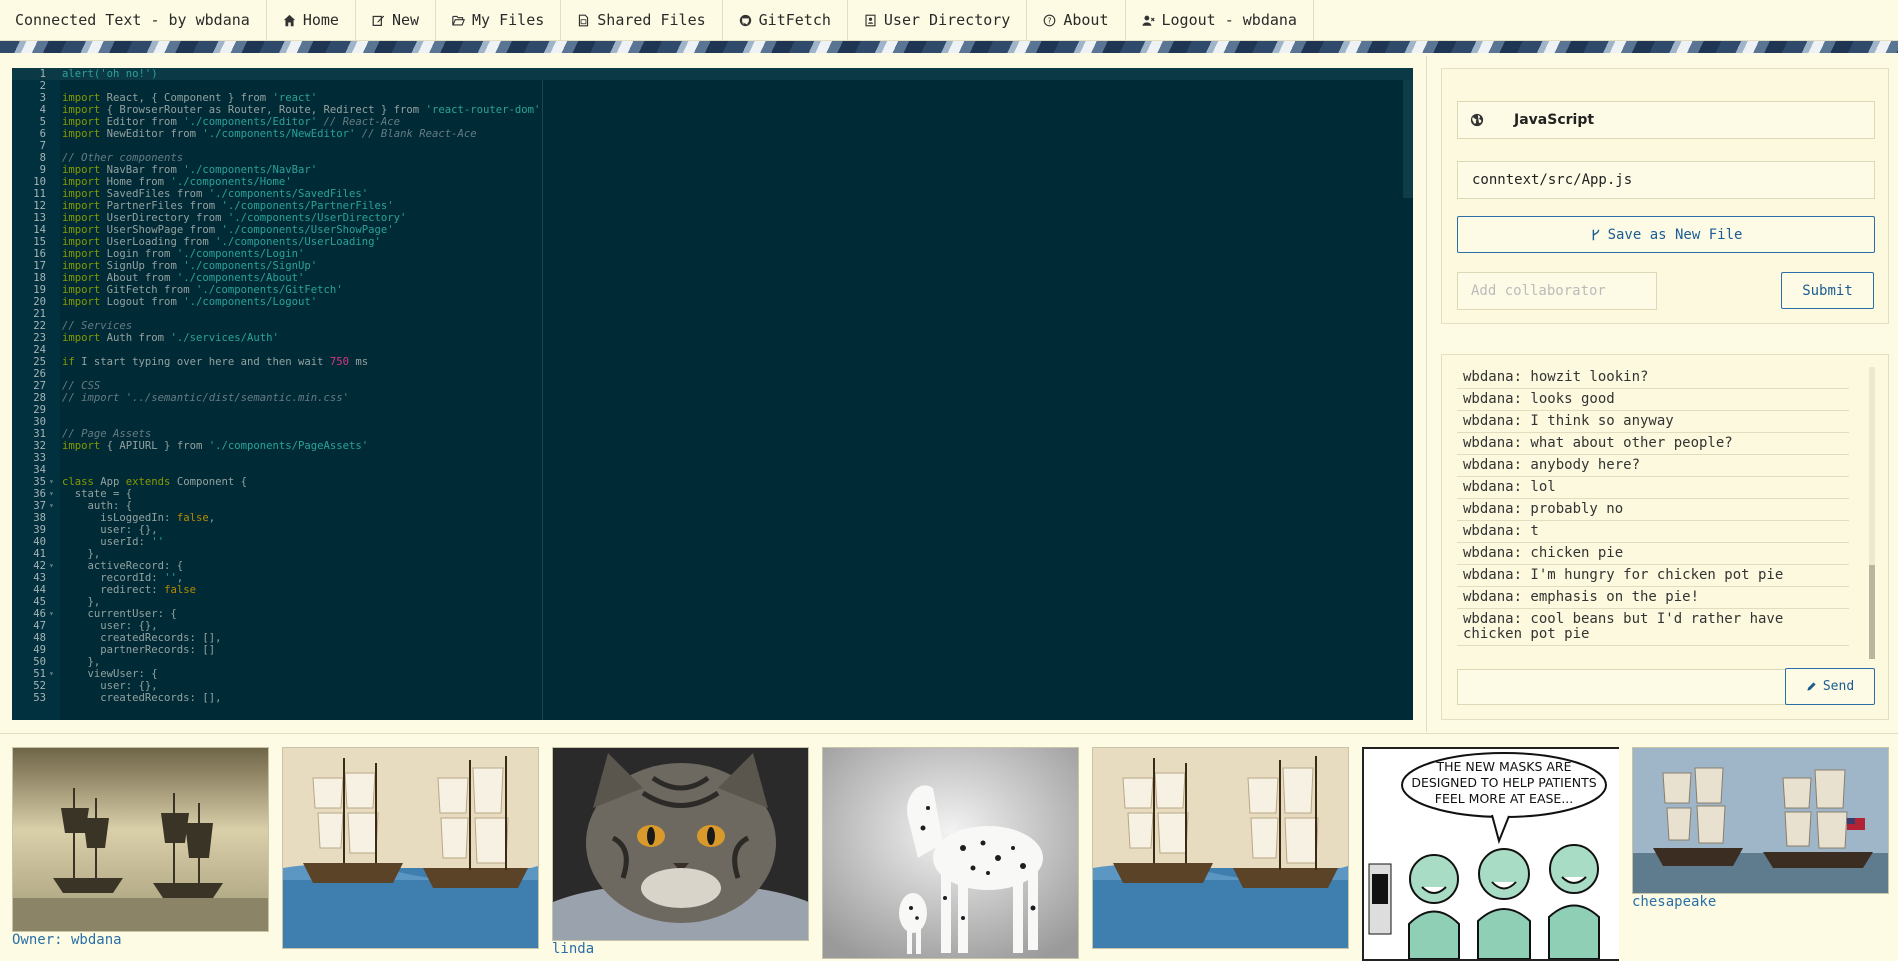 The height and width of the screenshot is (961, 1898). What do you see at coordinates (1872, 612) in the screenshot?
I see `chat-scrollbar-thumb` at bounding box center [1872, 612].